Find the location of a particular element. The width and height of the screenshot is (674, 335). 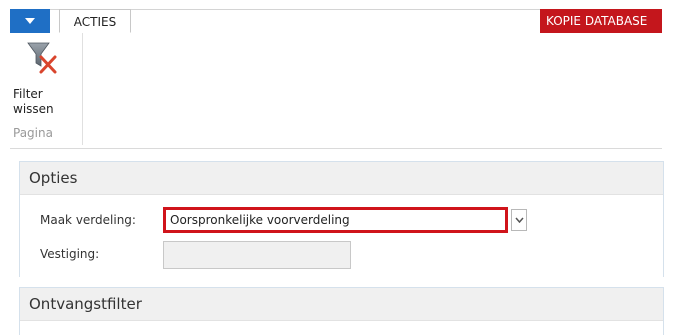

fasttab-ontvangstfilter-header: Ontvangstfilter is located at coordinates (341, 304).